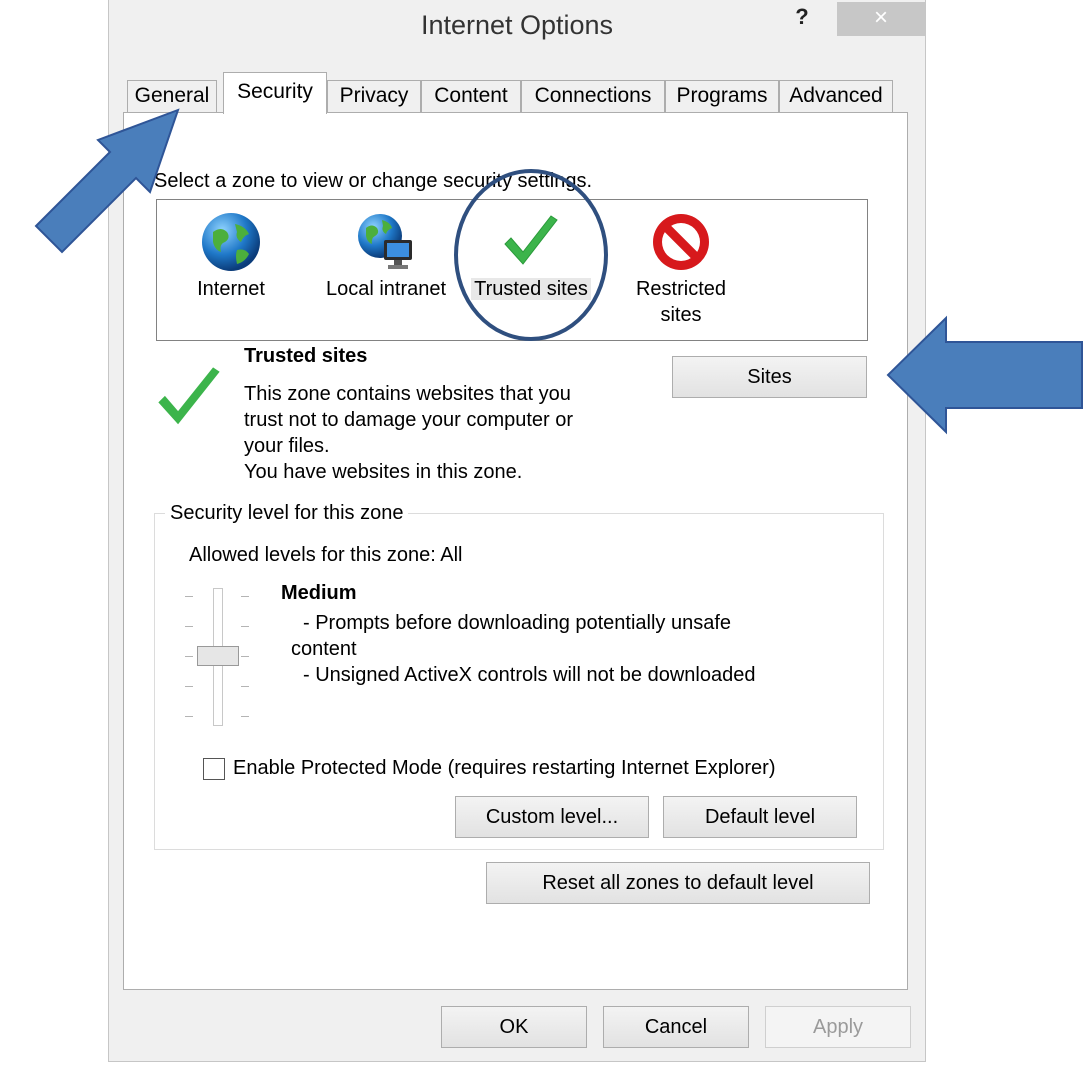 This screenshot has height=1066, width=1085. What do you see at coordinates (531, 255) in the screenshot?
I see `highlight-circle-trusted-sites` at bounding box center [531, 255].